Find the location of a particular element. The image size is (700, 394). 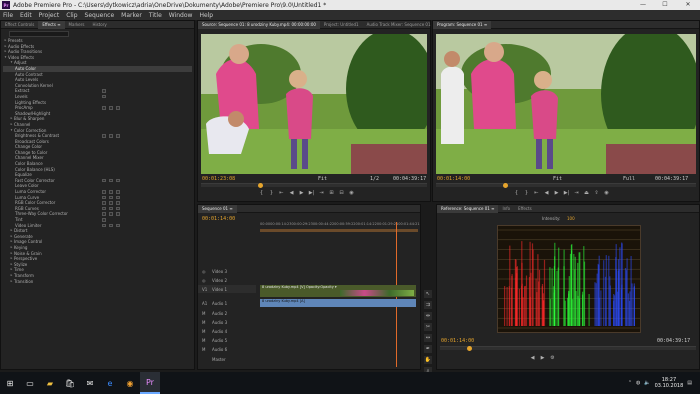

parade-trace is located at coordinates (568, 308).